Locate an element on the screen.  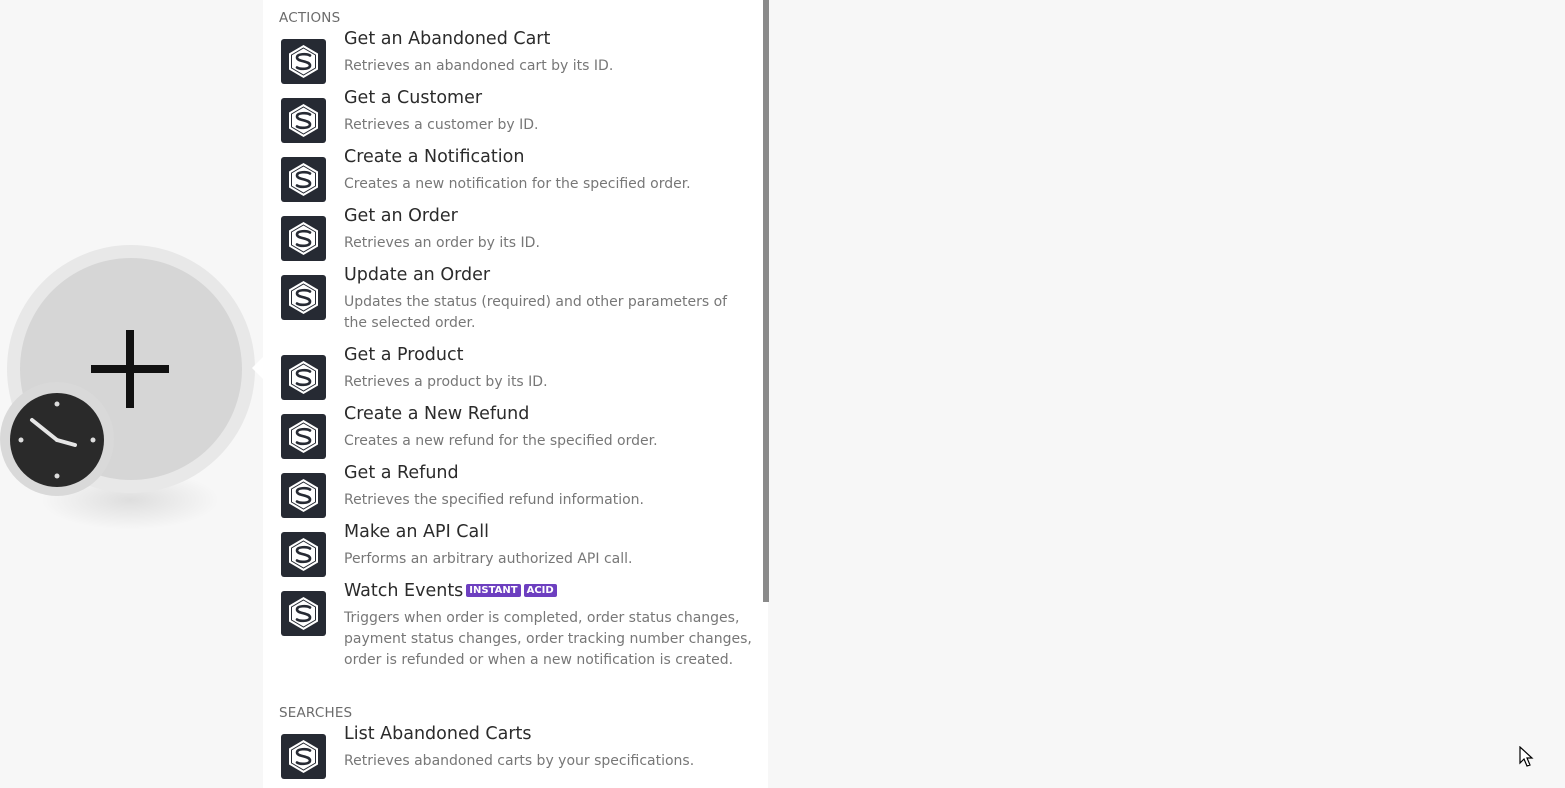
search-title-text: List Abandoned Carts is located at coordinates (438, 734).